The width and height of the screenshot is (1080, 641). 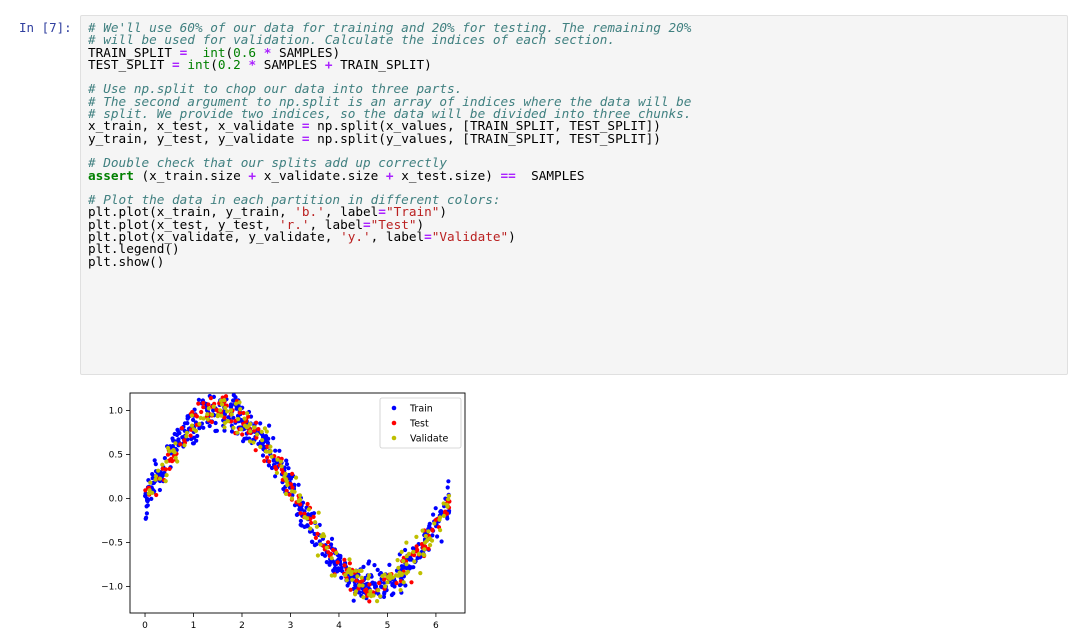 I want to click on legend-marker-train, so click(x=394, y=408).